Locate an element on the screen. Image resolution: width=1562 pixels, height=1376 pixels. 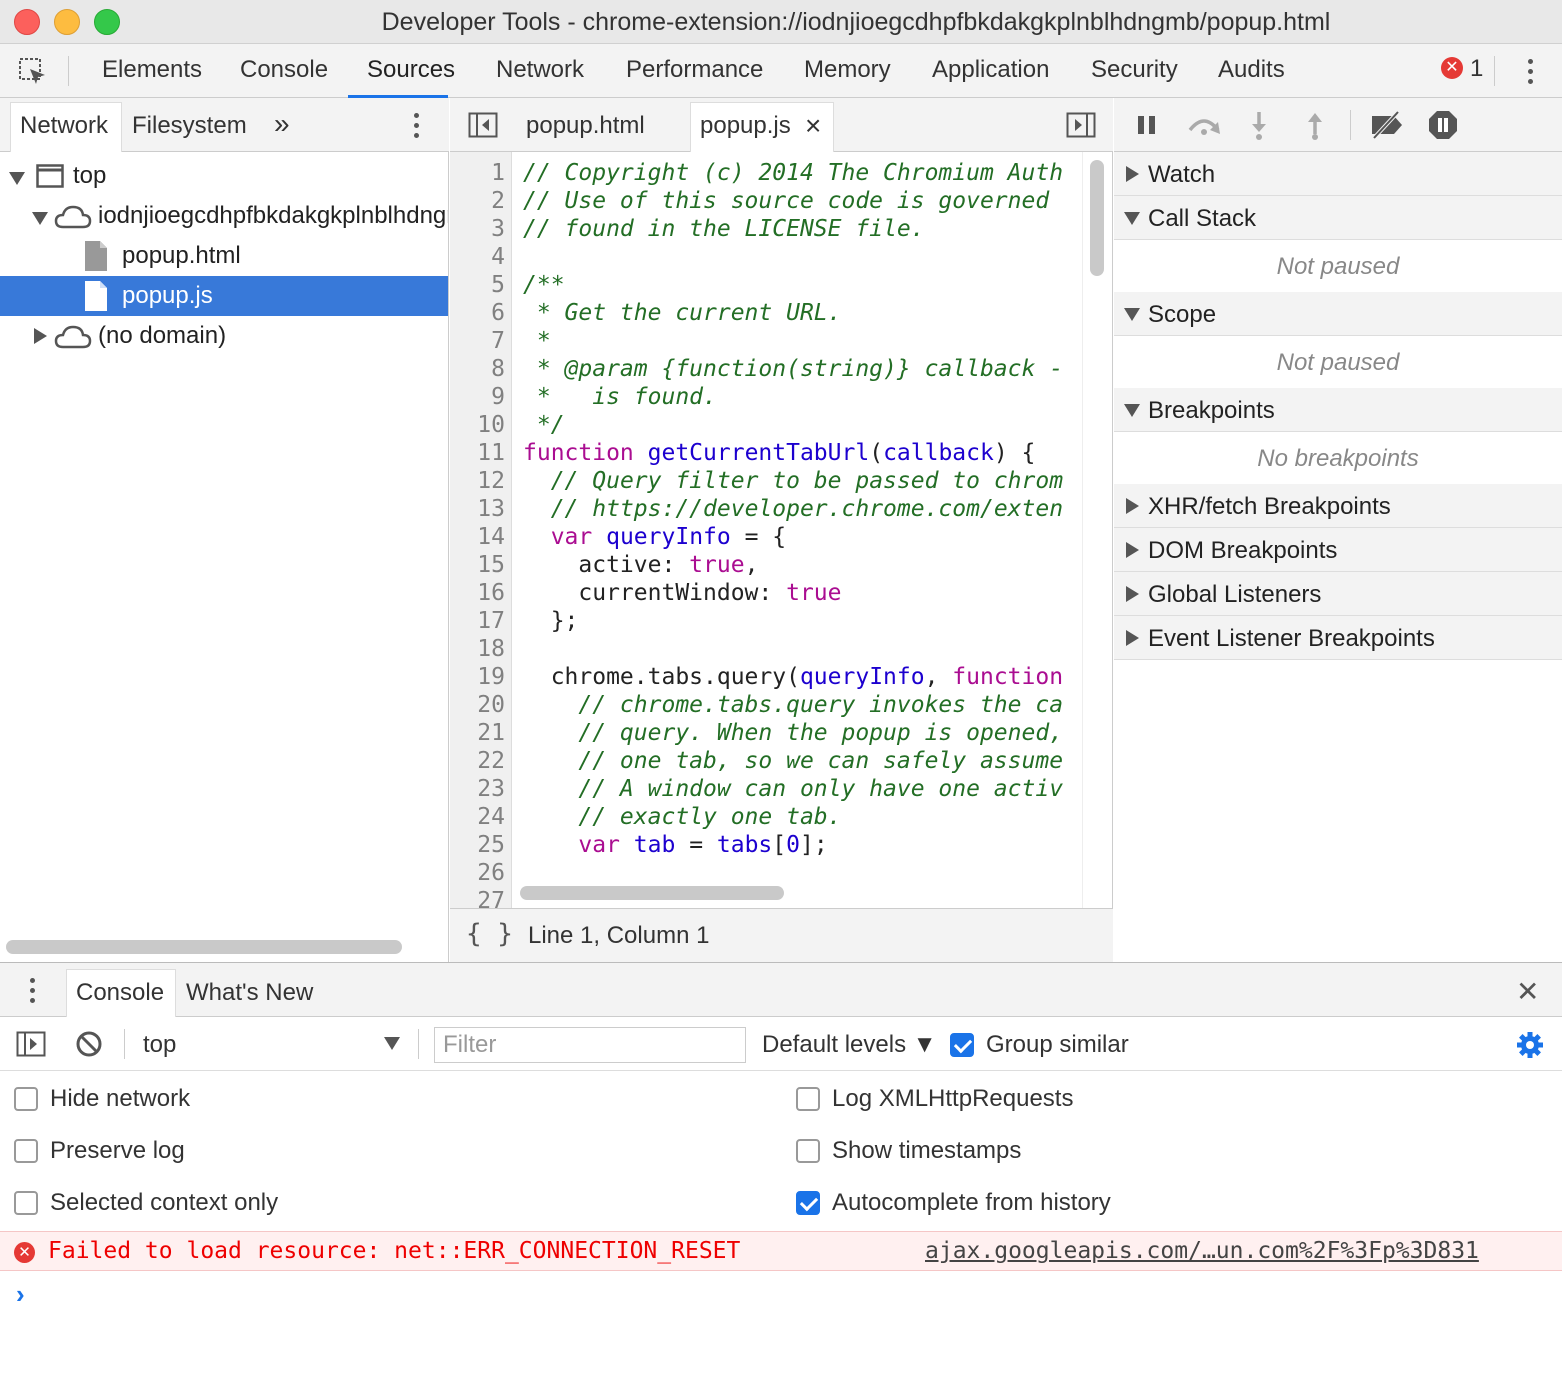
code-line: * @param {function(string)} callback - is located at coordinates (793, 369).